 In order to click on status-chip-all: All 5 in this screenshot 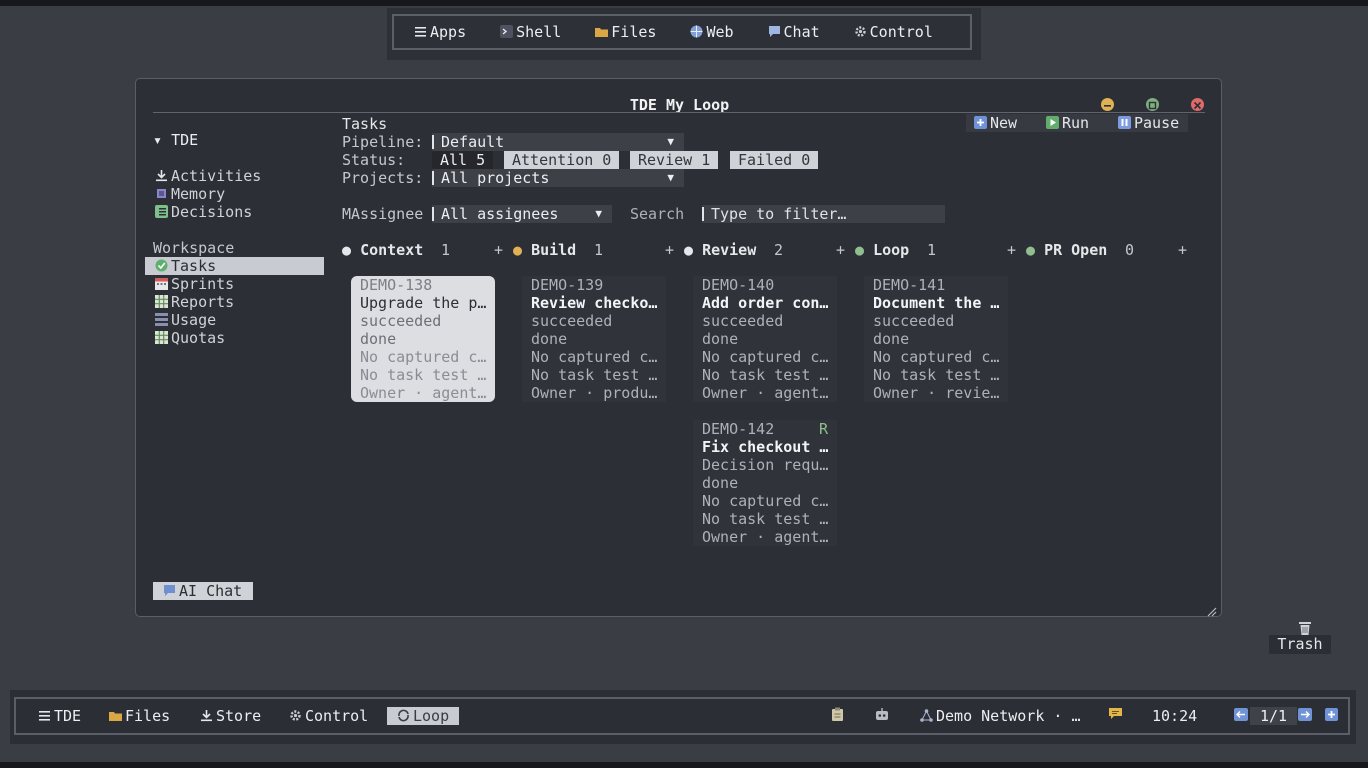, I will do `click(463, 160)`.